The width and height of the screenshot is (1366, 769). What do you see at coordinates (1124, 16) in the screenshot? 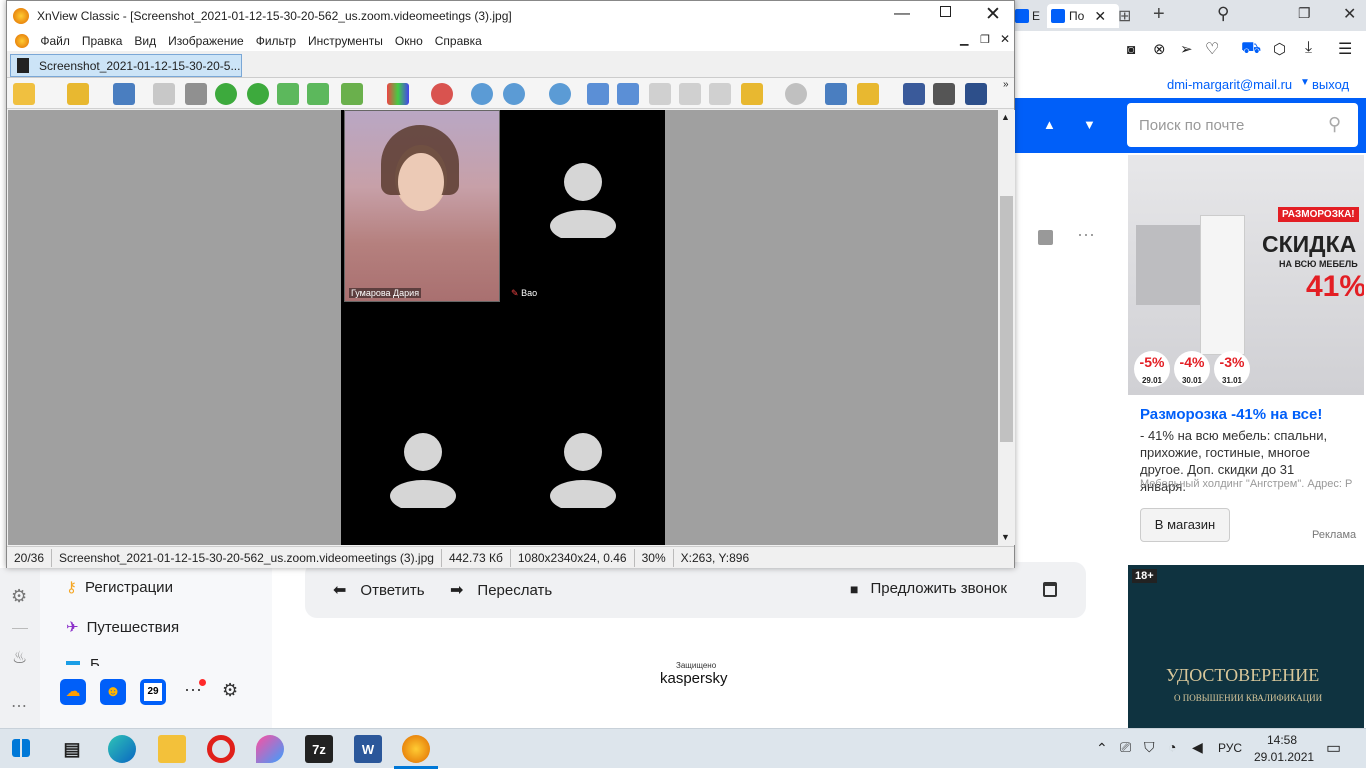
I see `tab-actions-icon: ⊞` at bounding box center [1124, 16].